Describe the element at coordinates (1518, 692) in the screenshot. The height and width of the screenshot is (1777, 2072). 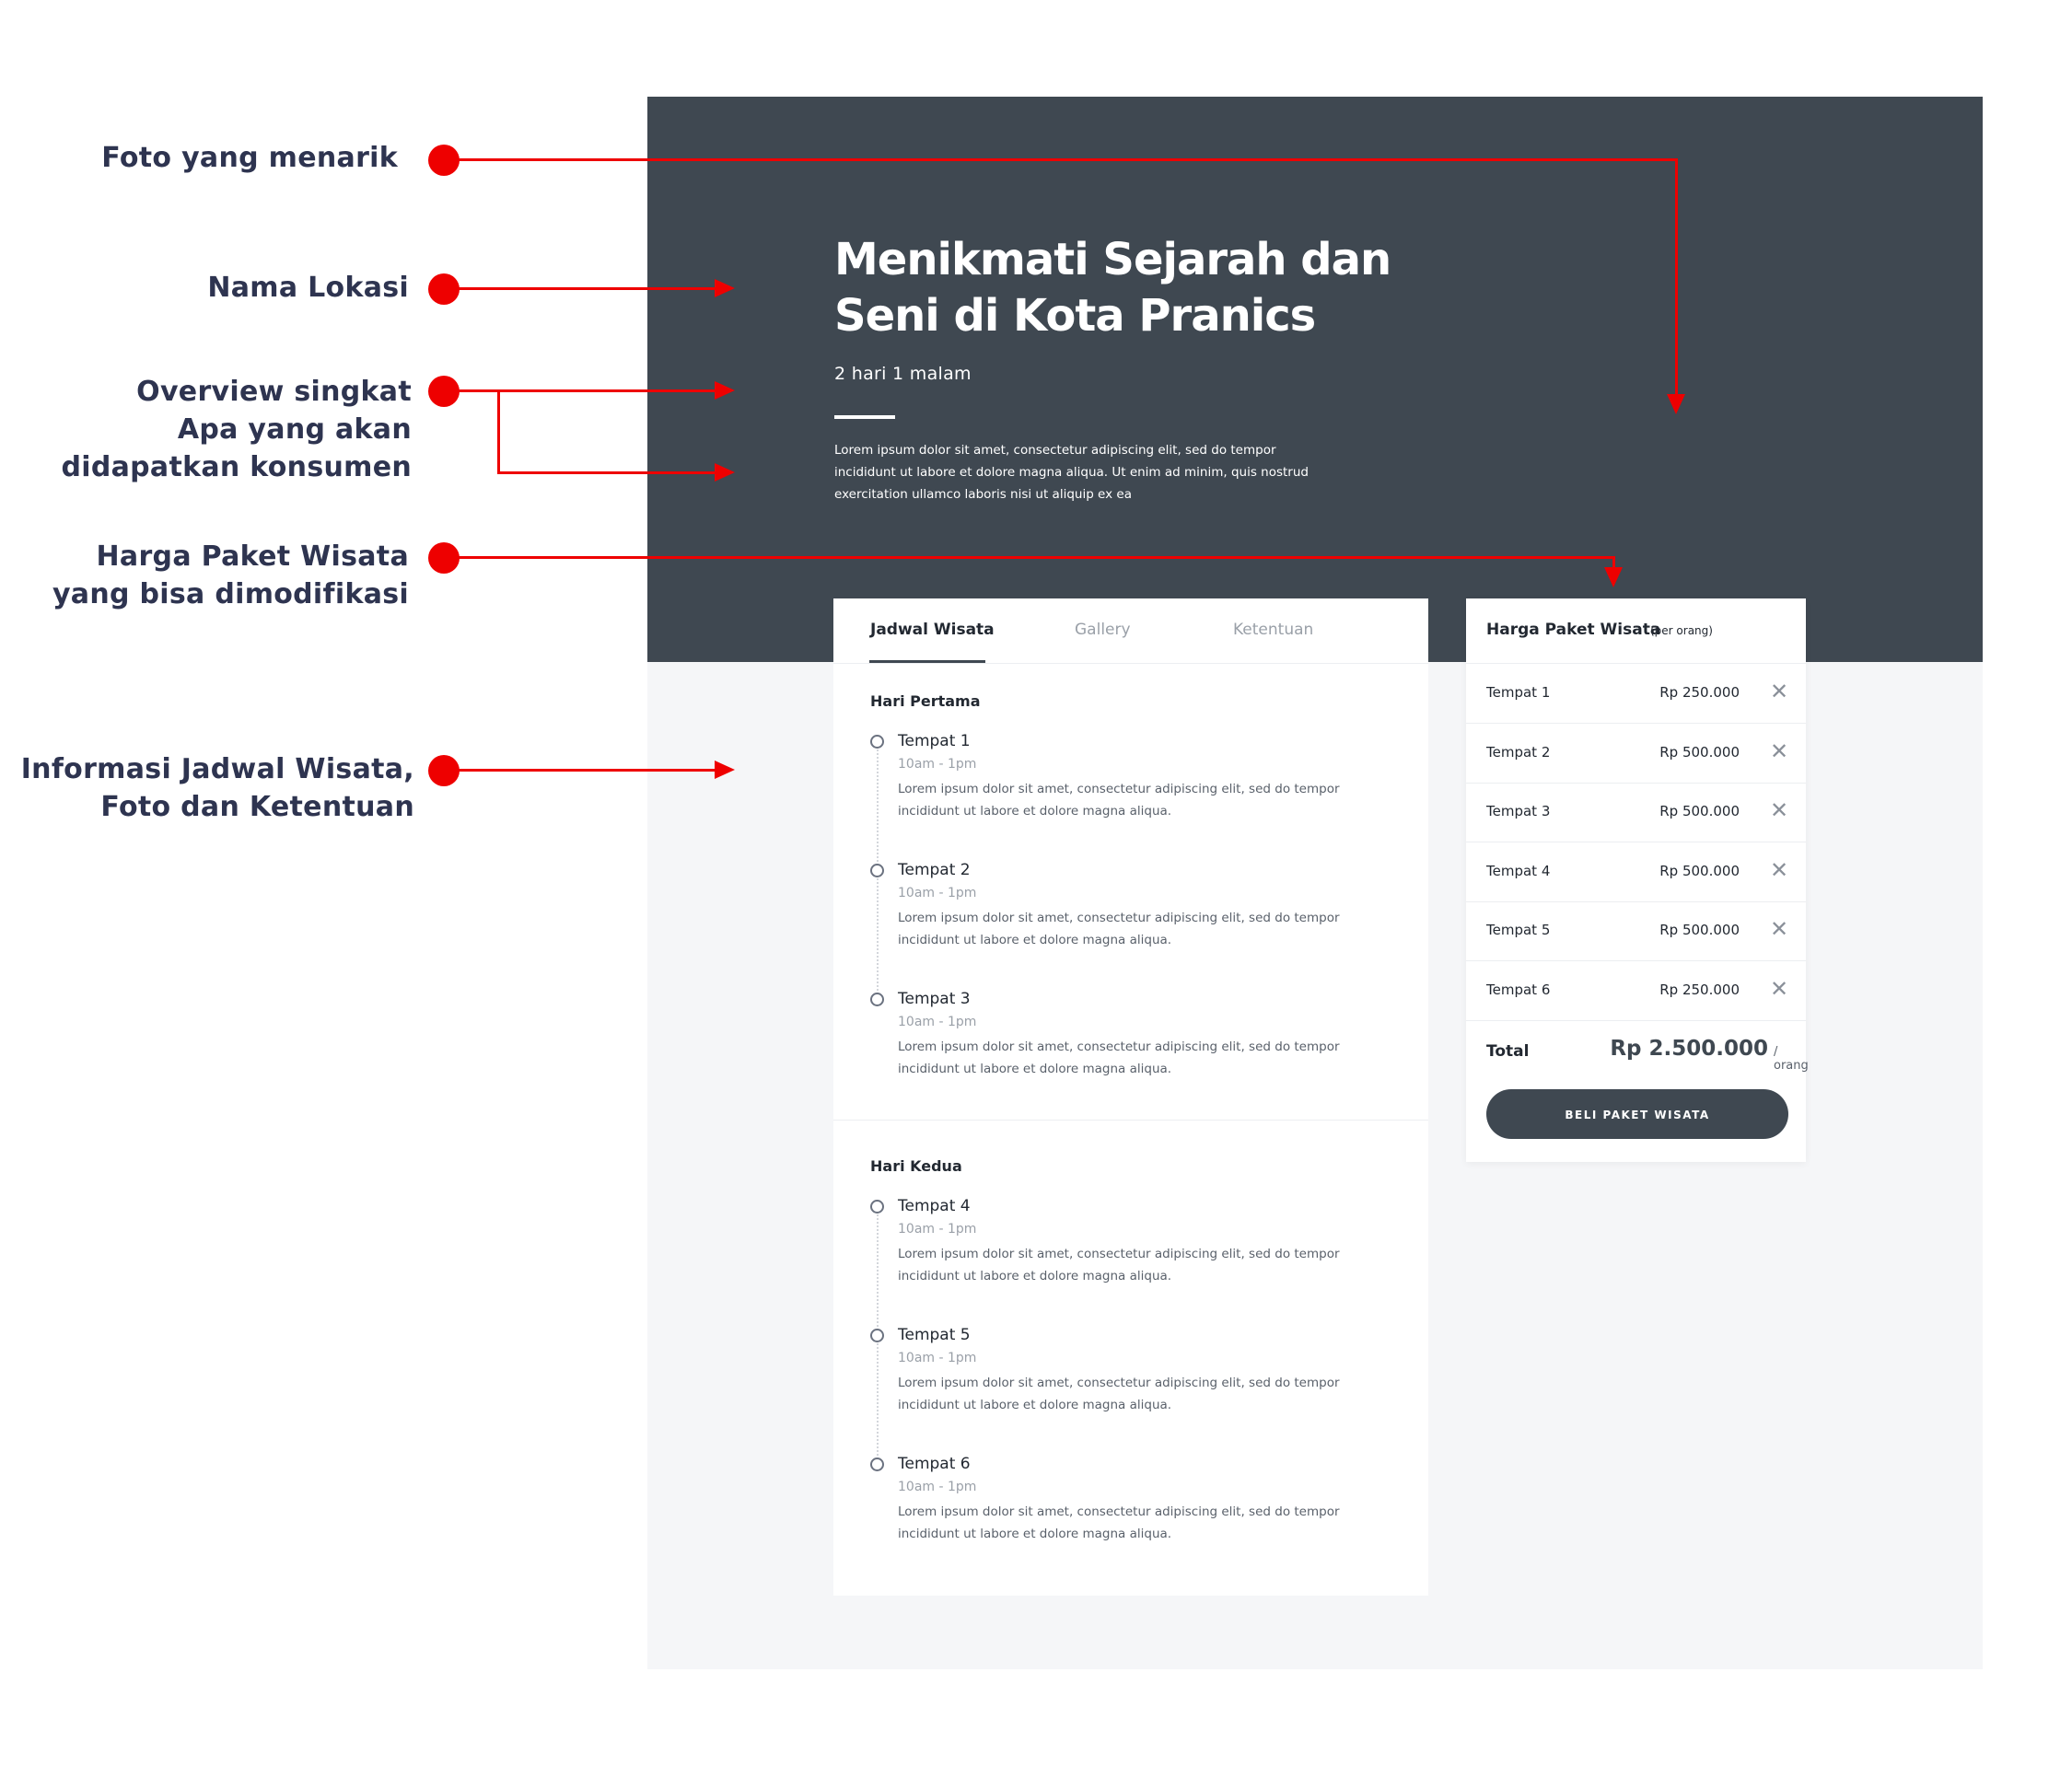
I see `price-item-name: Tempat 1` at that location.